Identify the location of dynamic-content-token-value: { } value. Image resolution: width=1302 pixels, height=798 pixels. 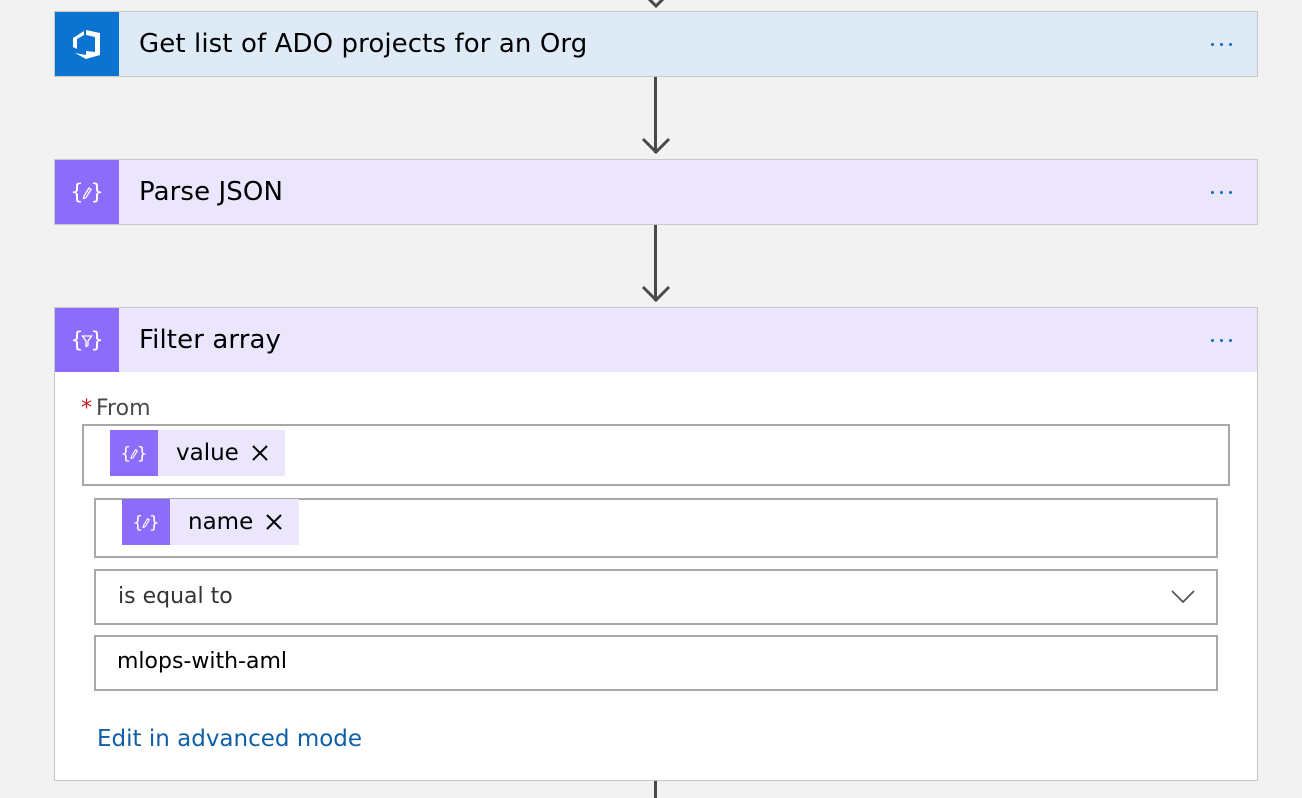
(197, 453).